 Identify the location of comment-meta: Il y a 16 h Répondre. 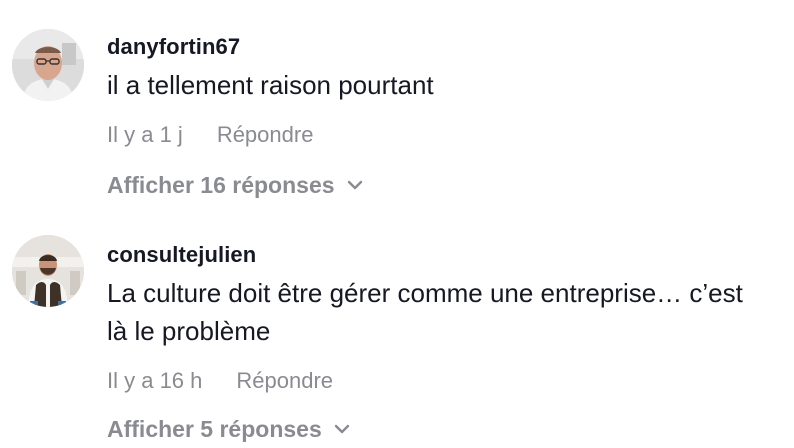
(445, 381).